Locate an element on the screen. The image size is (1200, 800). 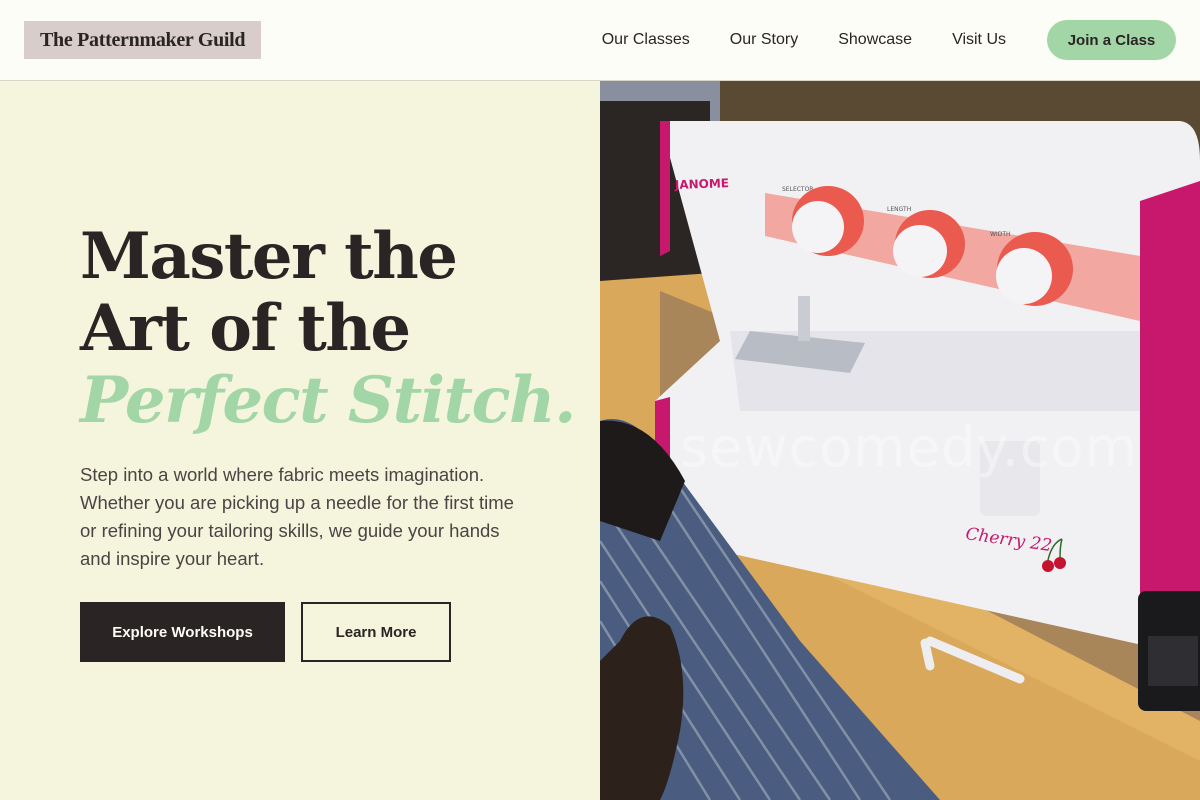
headline-accent: Perfect Stitch. is located at coordinates (328, 400).